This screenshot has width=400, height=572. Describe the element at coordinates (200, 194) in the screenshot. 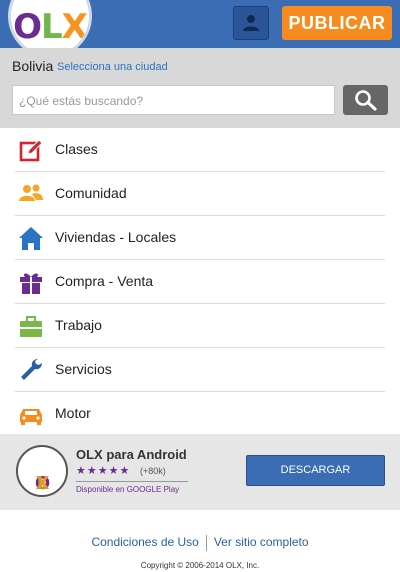

I see `category-item-comunidad: Comunidad` at that location.